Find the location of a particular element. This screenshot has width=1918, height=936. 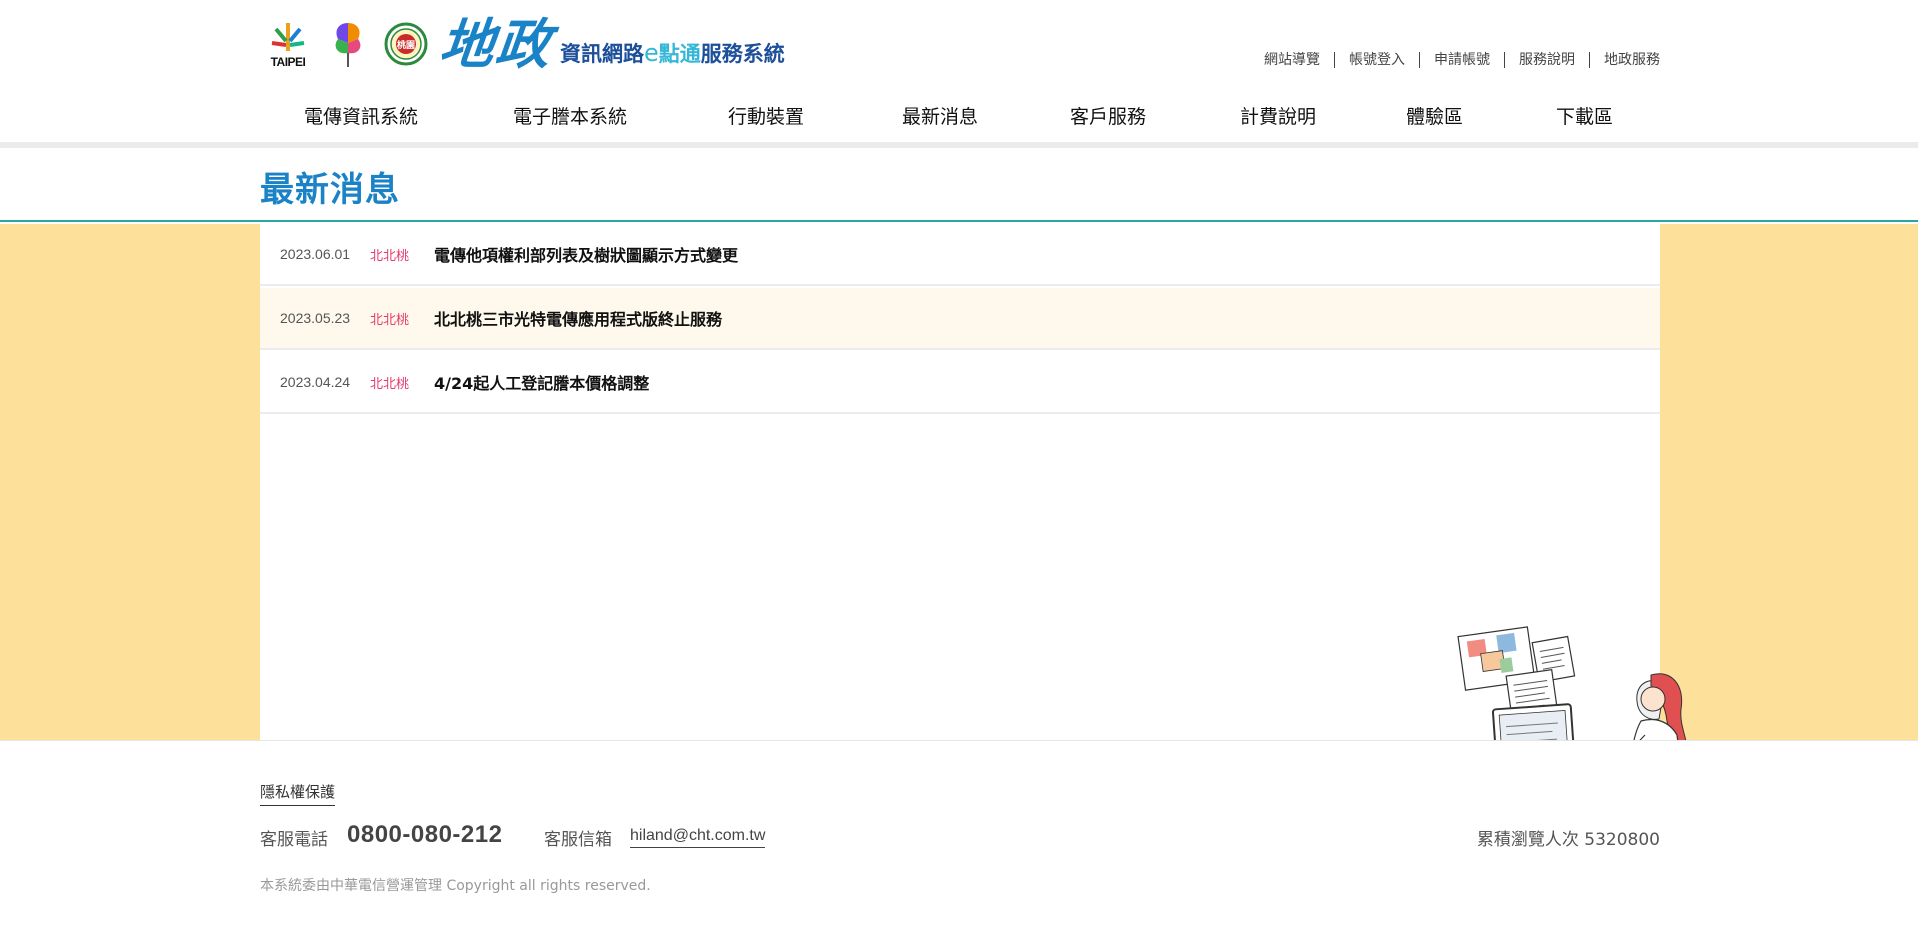

link-land-service: 地政服務 is located at coordinates (1624, 60).